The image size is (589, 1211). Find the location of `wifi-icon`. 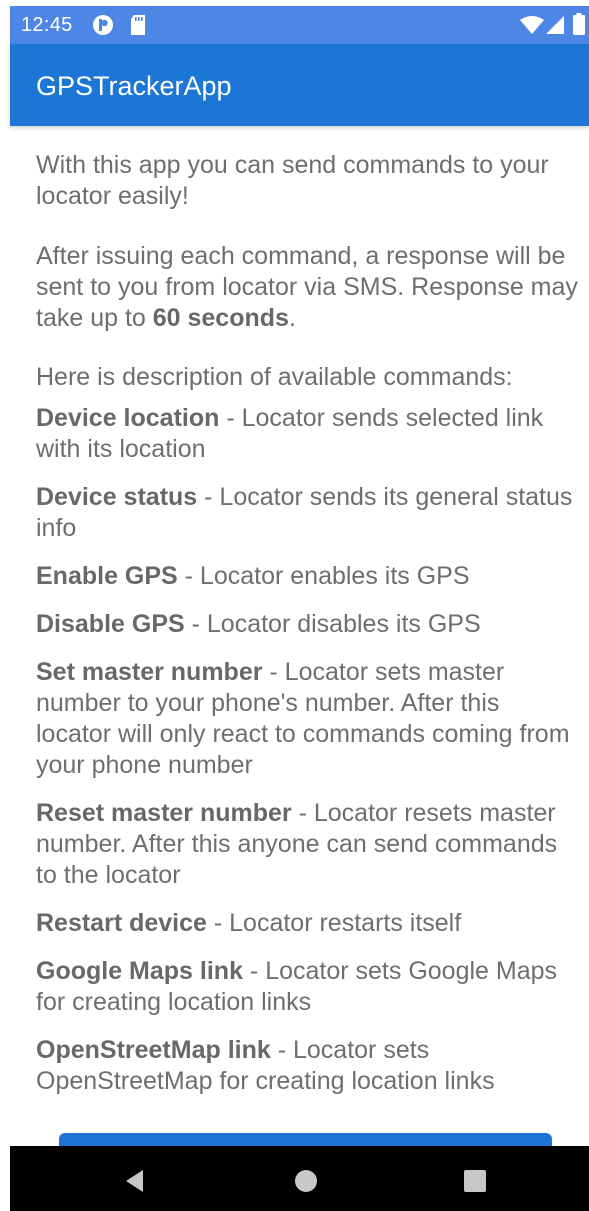

wifi-icon is located at coordinates (532, 27).